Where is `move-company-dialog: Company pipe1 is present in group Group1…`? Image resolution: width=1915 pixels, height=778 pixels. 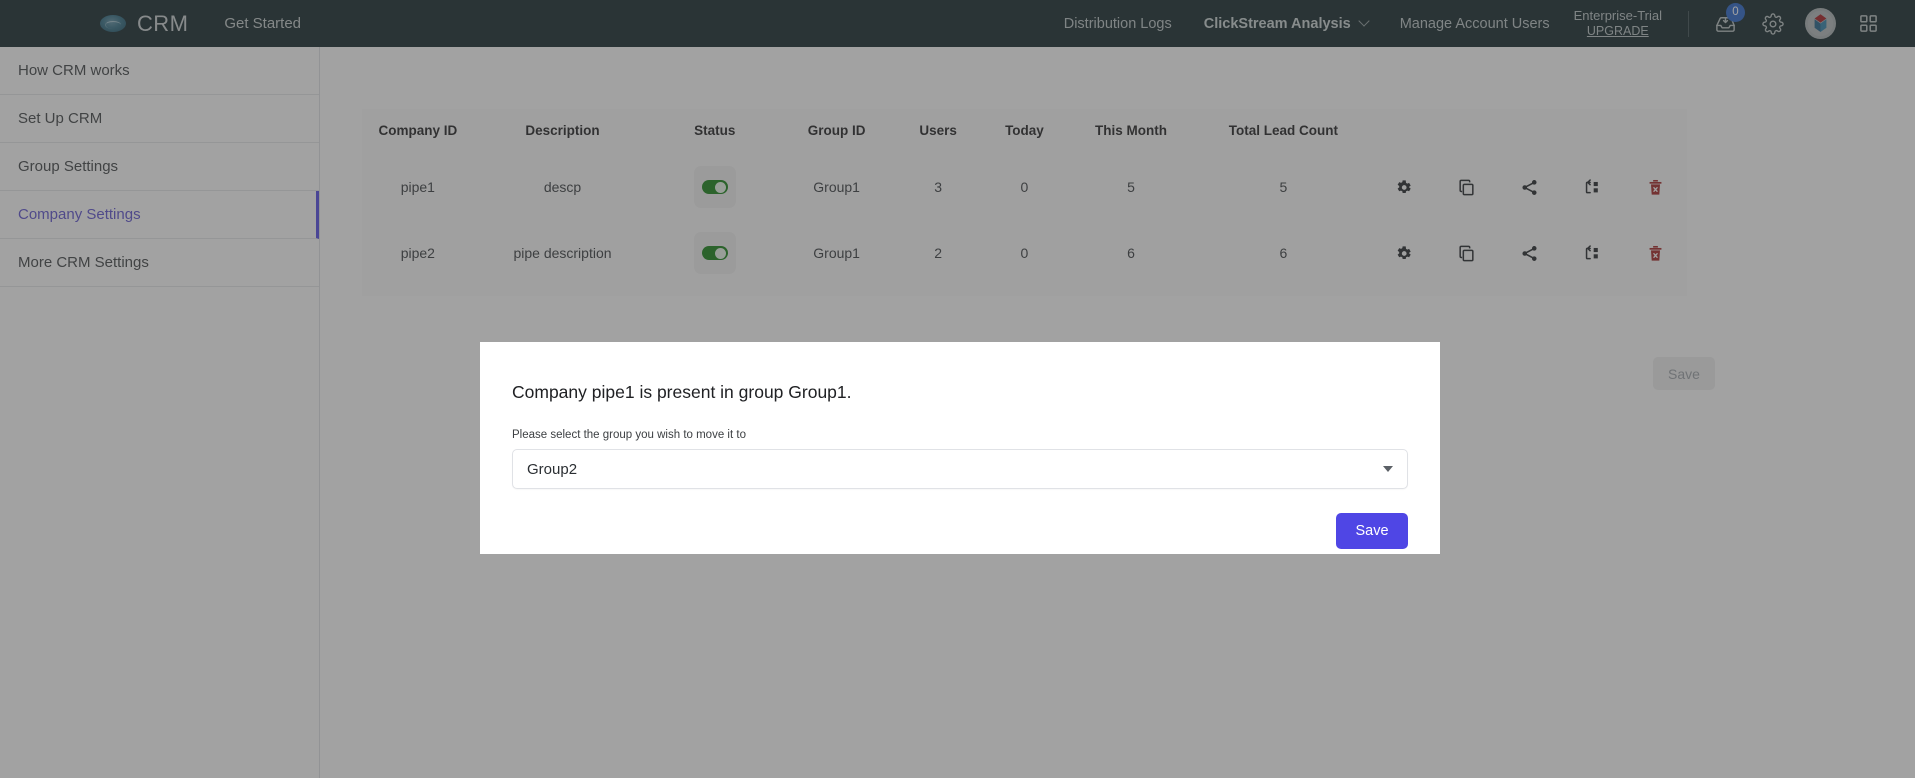 move-company-dialog: Company pipe1 is present in group Group1… is located at coordinates (960, 448).